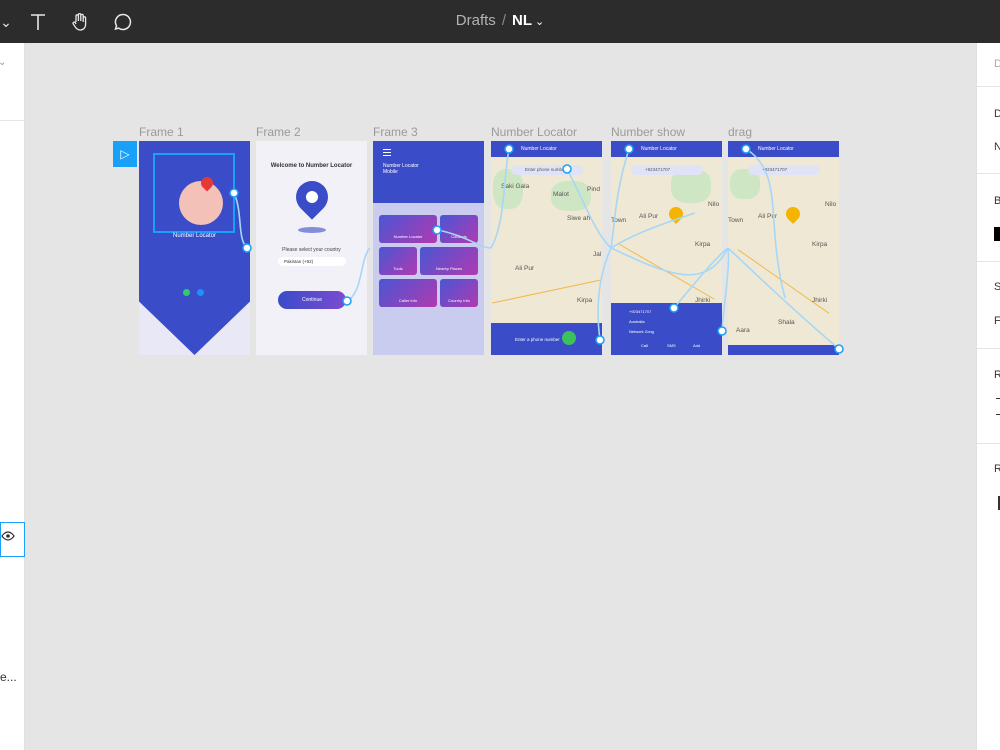 The width and height of the screenshot is (1000, 750). Describe the element at coordinates (8, 537) in the screenshot. I see `eye-icon` at that location.